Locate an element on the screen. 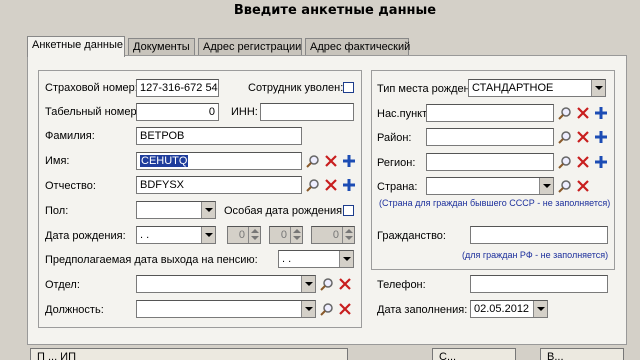 The height and width of the screenshot is (360, 640). birth-date-field: . . is located at coordinates (176, 235).